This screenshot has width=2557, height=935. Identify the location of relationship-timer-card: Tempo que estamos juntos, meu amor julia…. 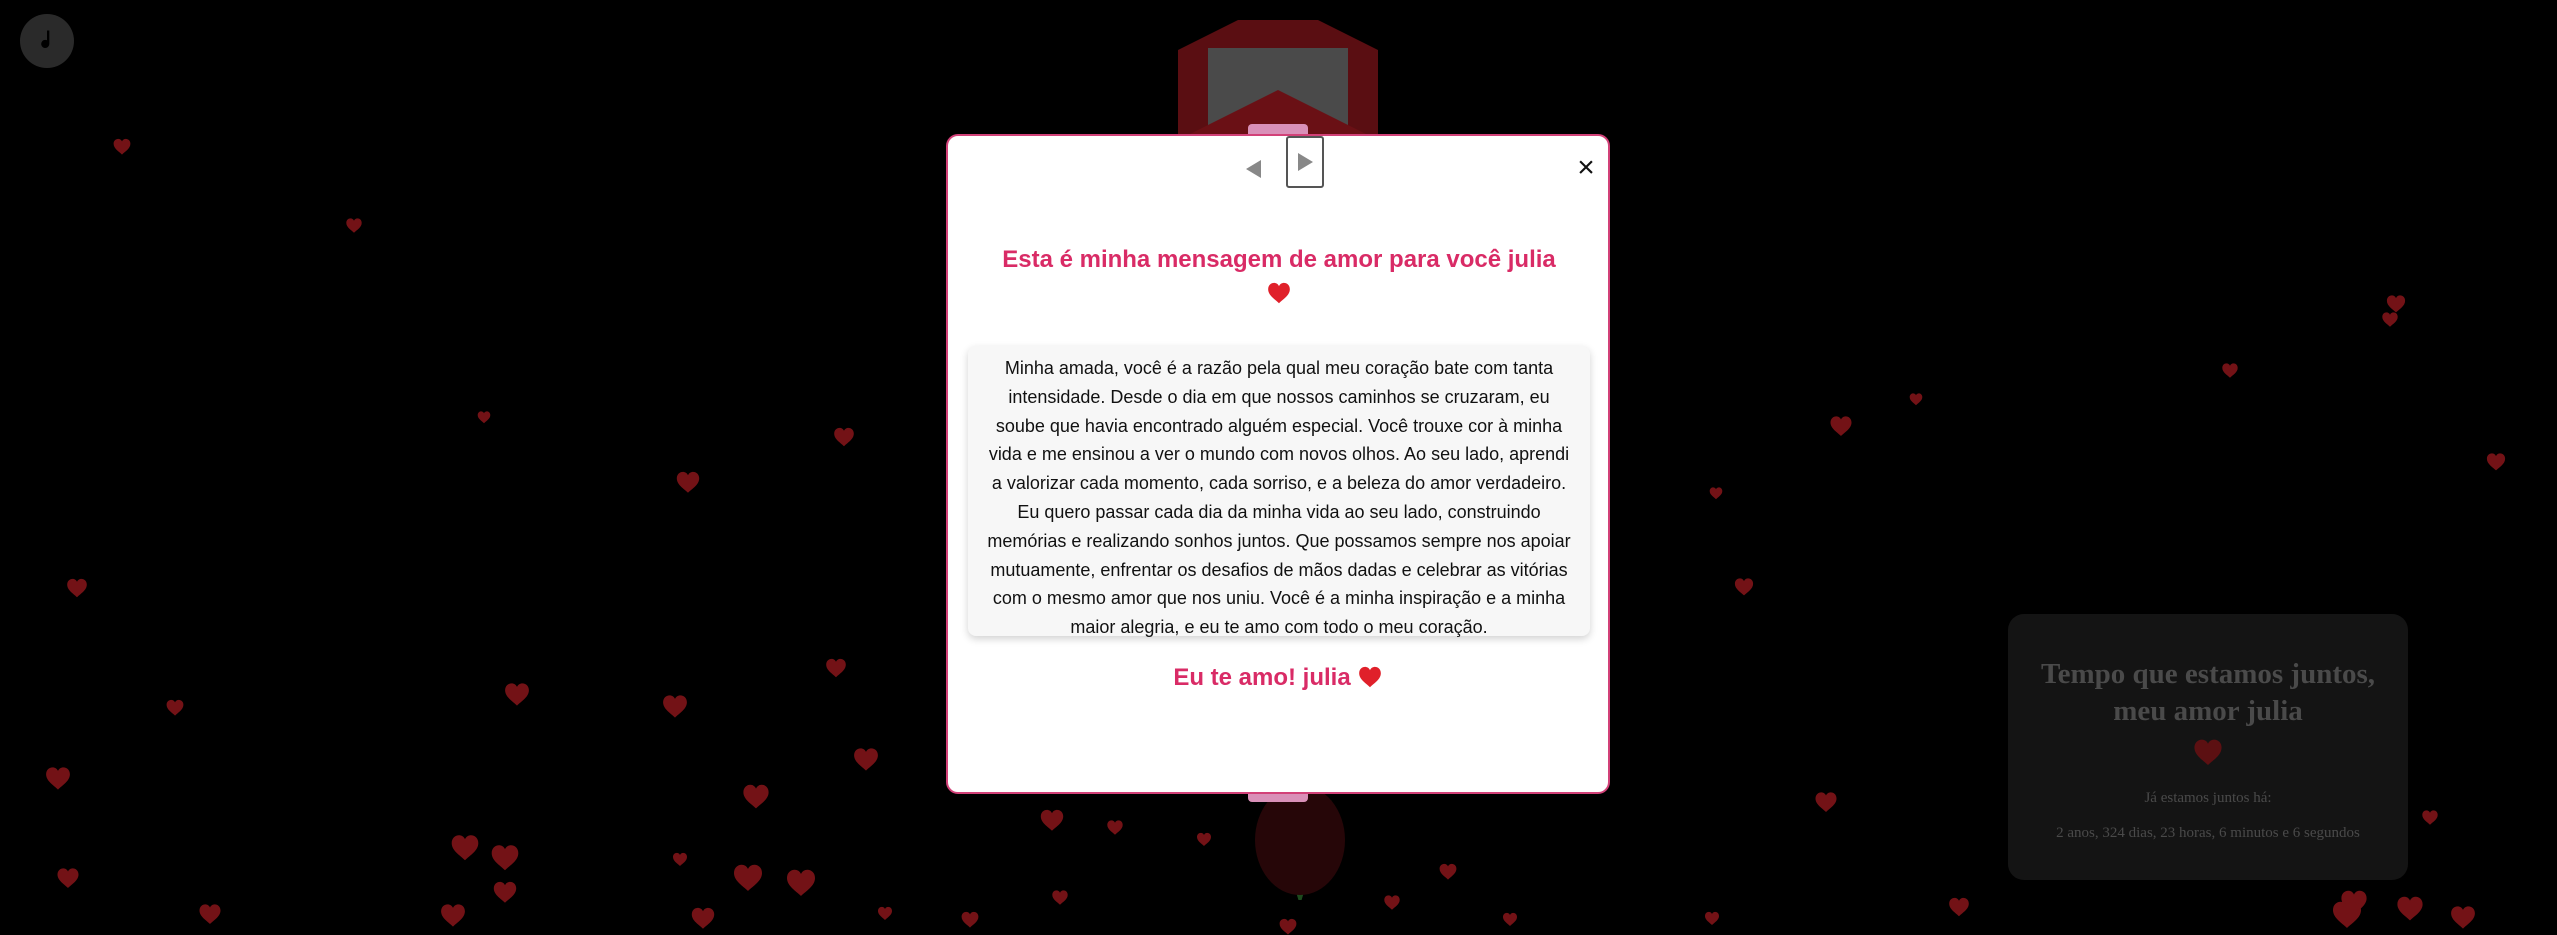
(2208, 747).